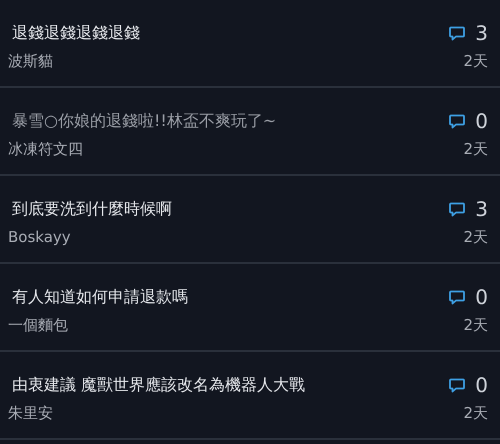 The width and height of the screenshot is (500, 444). What do you see at coordinates (144, 121) in the screenshot?
I see `thread-title: 暴雪○你娘的退錢啦!!林盃不爽玩了~` at bounding box center [144, 121].